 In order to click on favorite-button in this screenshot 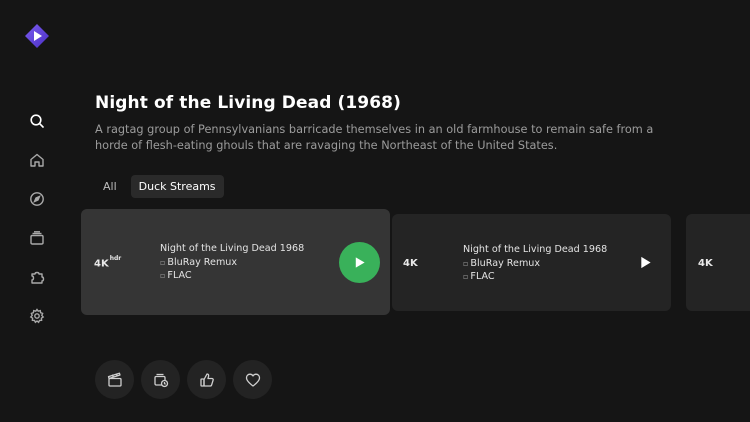, I will do `click(252, 379)`.